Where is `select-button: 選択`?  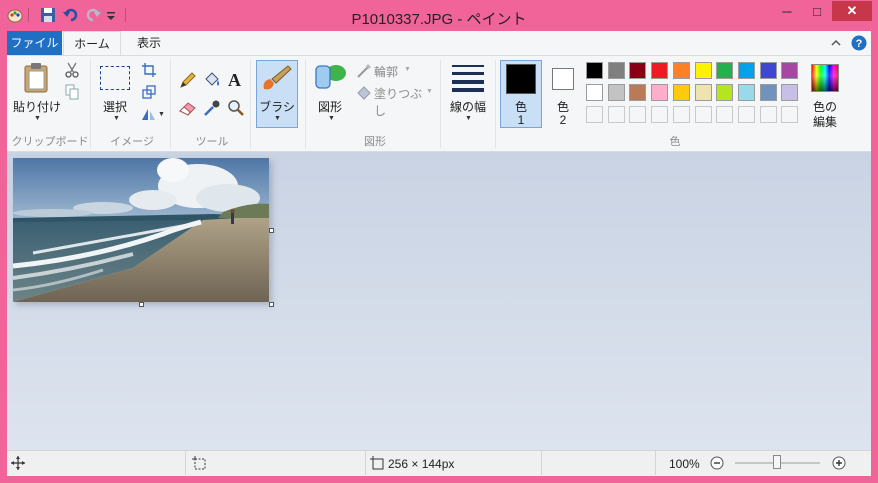 select-button: 選択 is located at coordinates (115, 106).